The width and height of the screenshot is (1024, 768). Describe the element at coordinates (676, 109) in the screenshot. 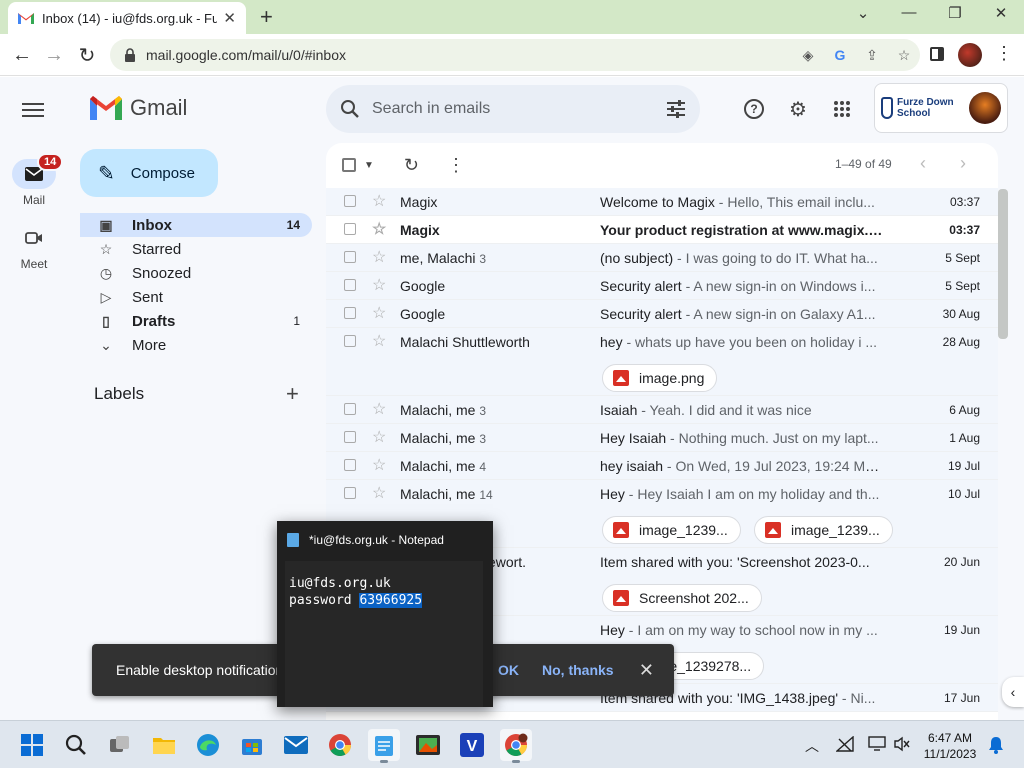

I see `search-options-icon` at that location.